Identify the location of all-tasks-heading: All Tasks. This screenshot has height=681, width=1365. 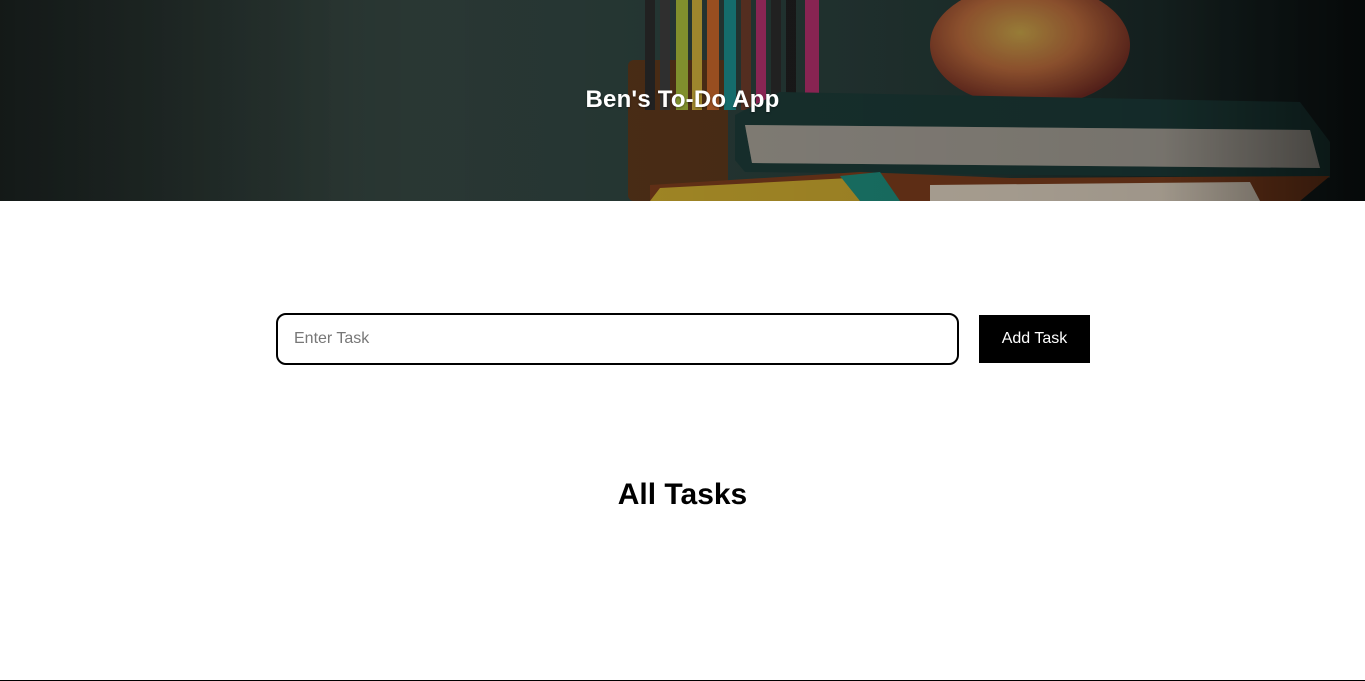
(682, 494).